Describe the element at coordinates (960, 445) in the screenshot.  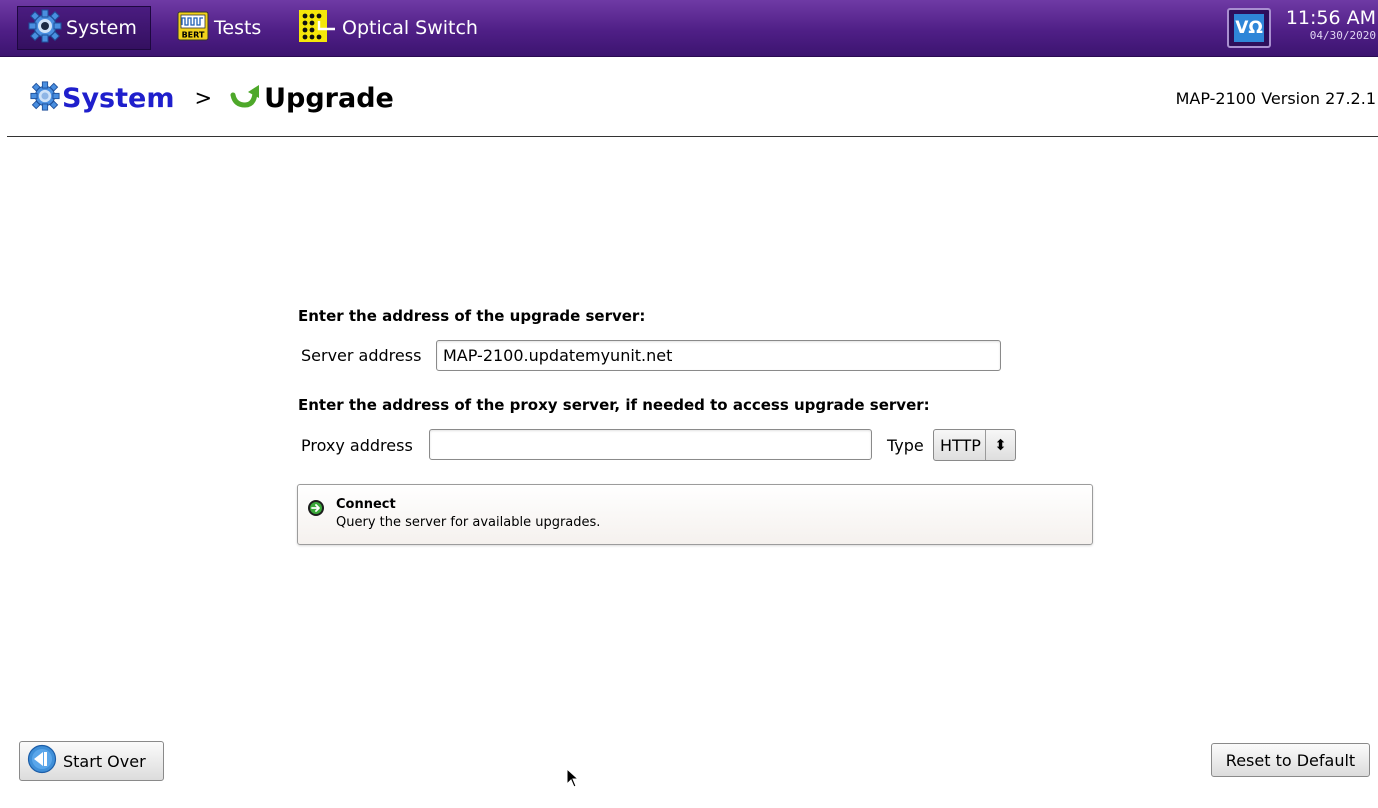
I see `proxy-type-value: HTTP` at that location.